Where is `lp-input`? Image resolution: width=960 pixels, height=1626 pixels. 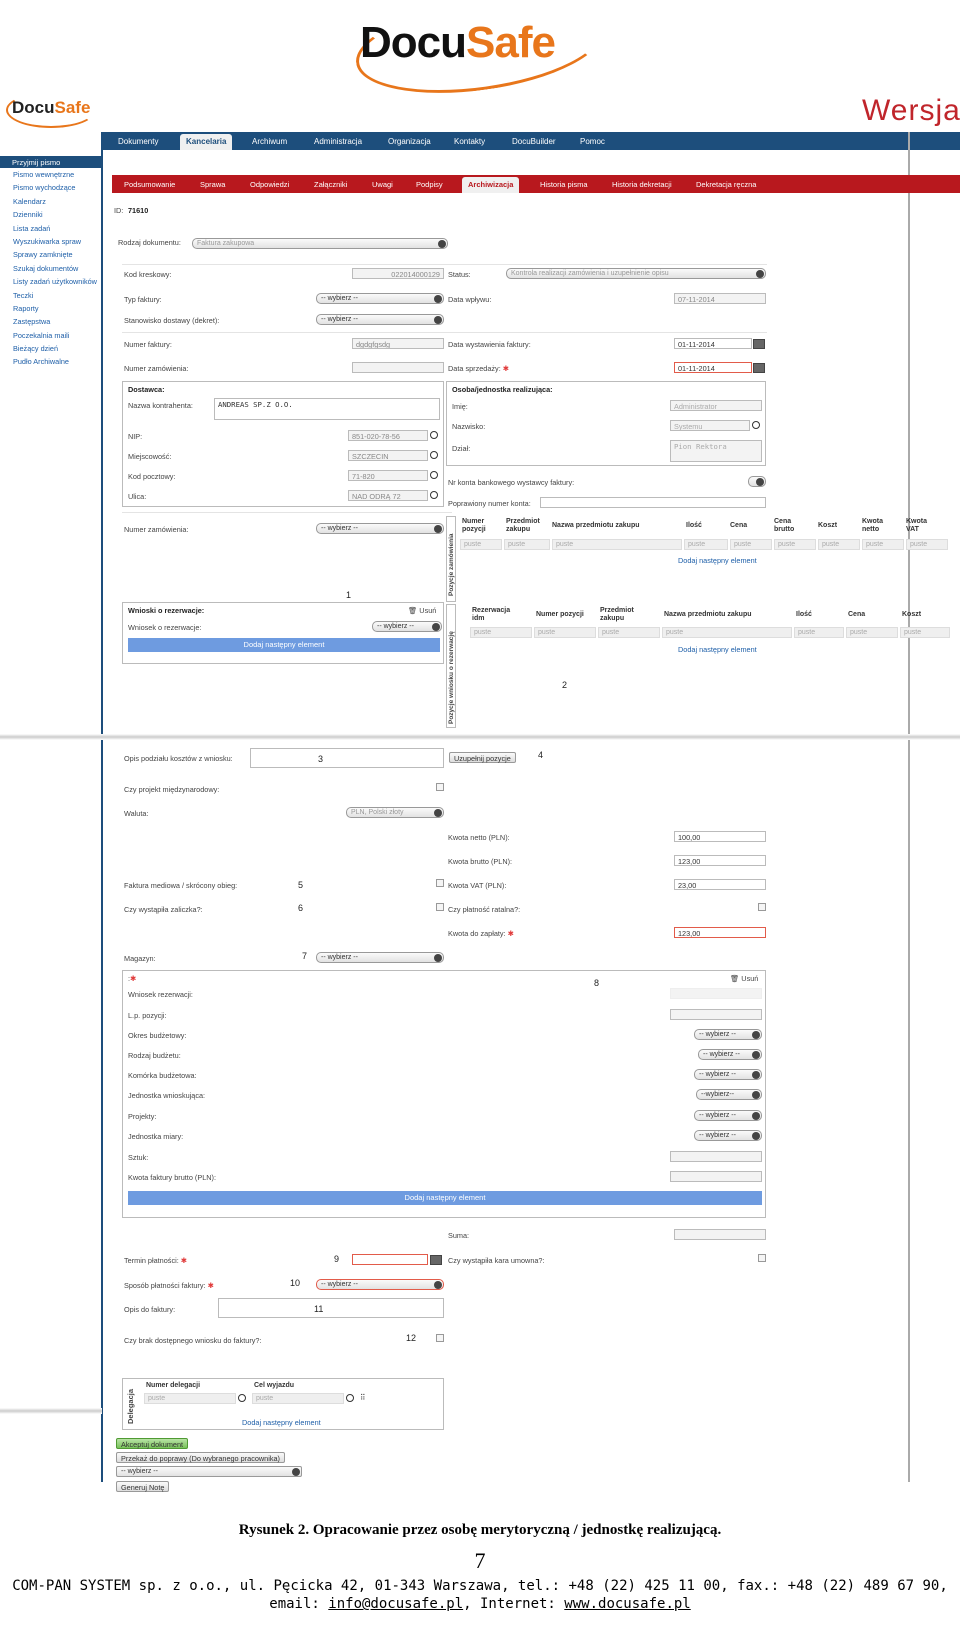 lp-input is located at coordinates (716, 1014).